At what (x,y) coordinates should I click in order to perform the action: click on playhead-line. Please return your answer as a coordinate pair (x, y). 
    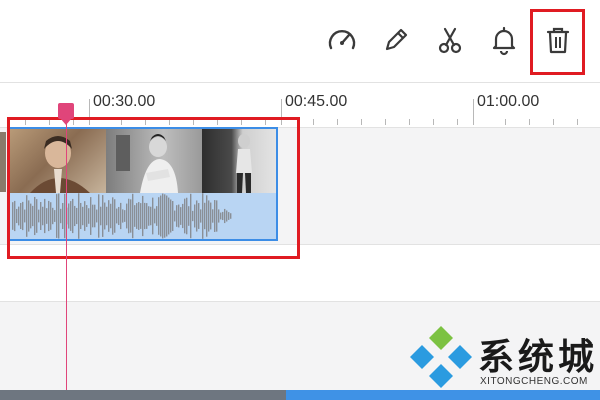
    Looking at the image, I should click on (66, 256).